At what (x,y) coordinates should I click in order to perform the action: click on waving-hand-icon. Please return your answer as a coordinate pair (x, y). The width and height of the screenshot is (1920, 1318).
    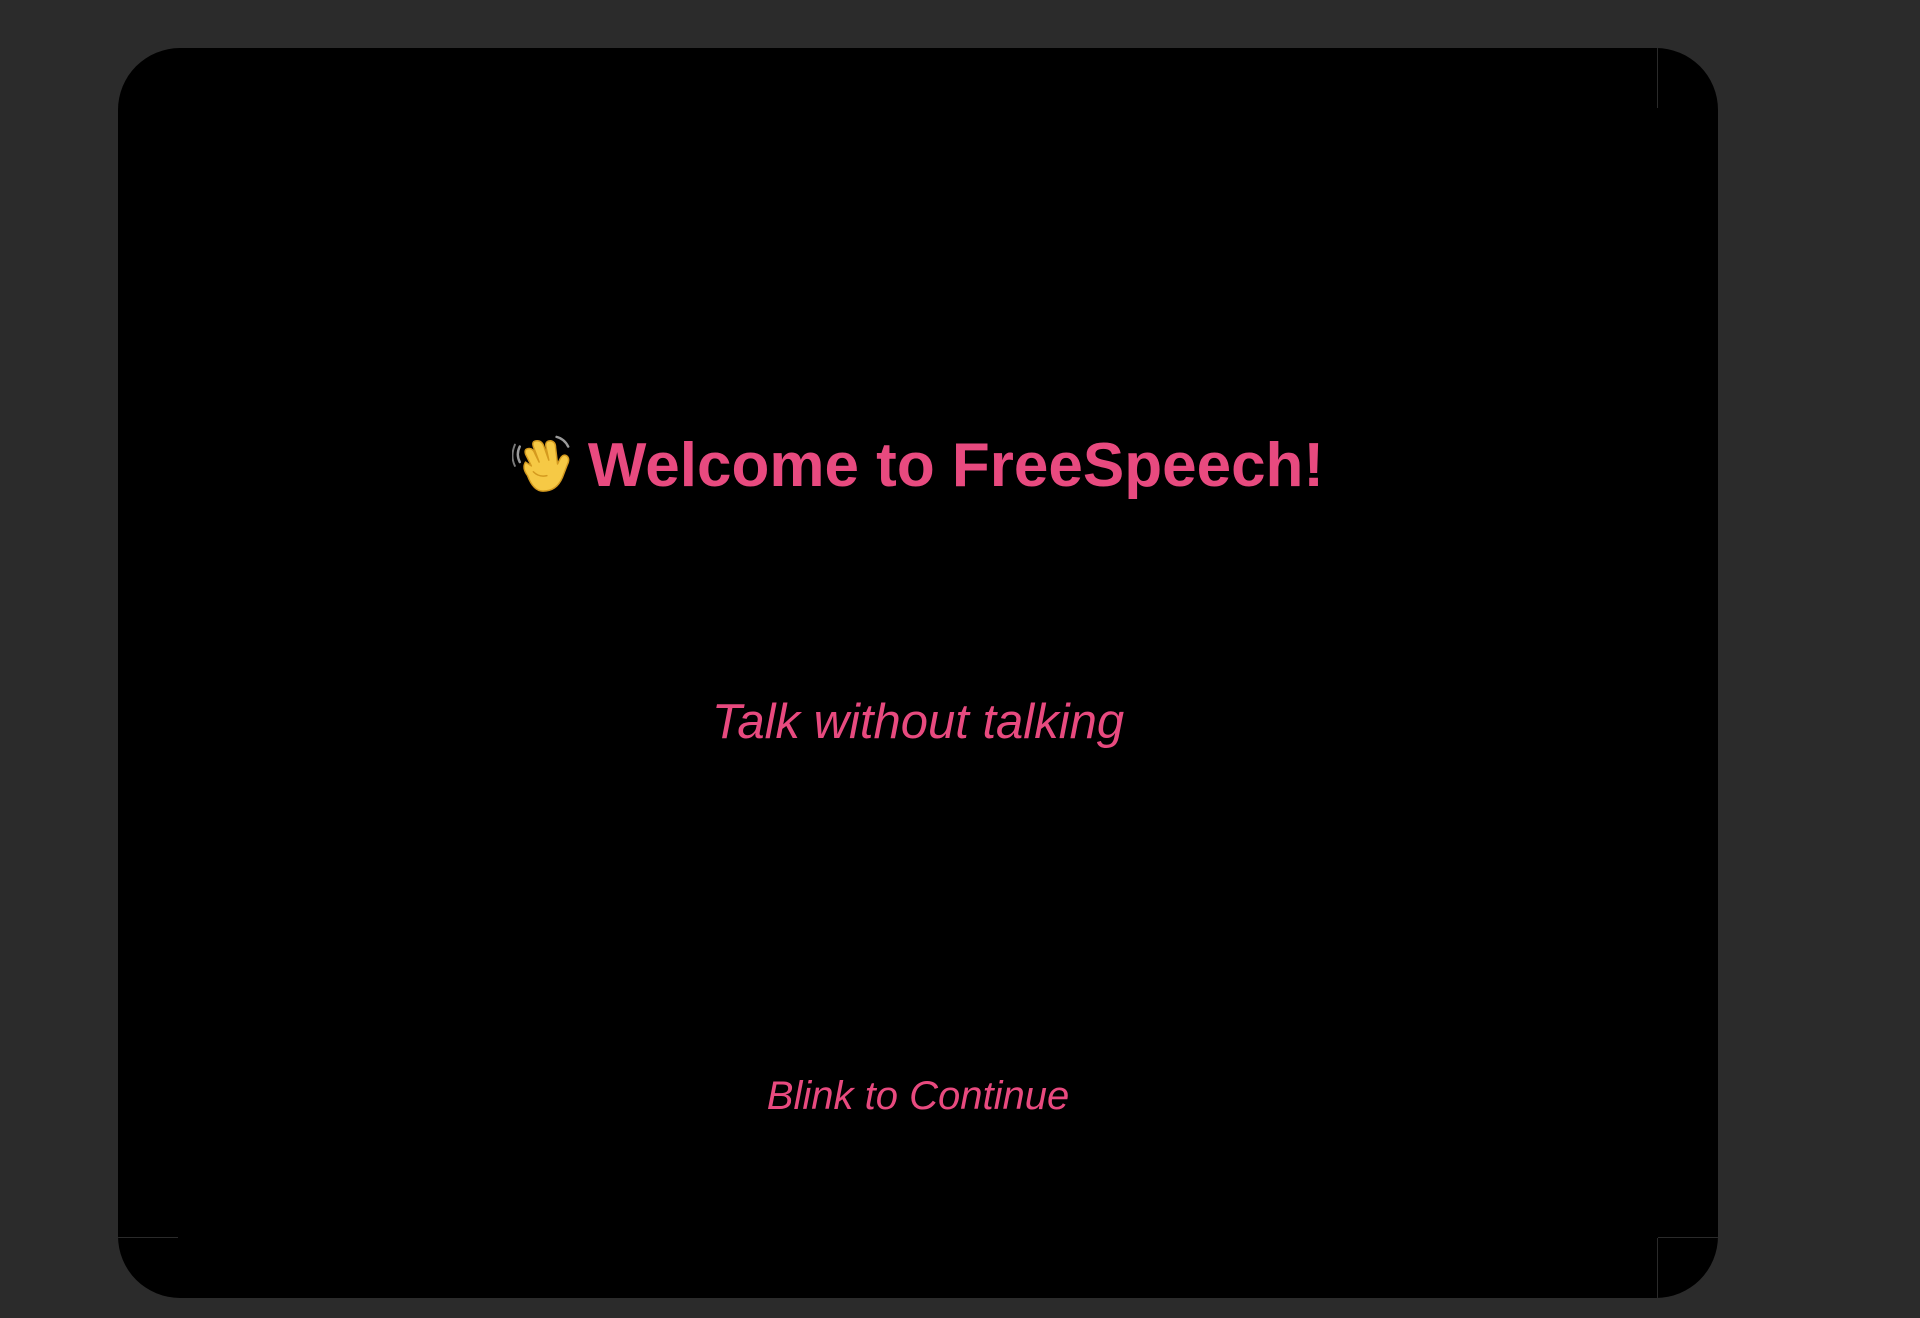
    Looking at the image, I should click on (542, 464).